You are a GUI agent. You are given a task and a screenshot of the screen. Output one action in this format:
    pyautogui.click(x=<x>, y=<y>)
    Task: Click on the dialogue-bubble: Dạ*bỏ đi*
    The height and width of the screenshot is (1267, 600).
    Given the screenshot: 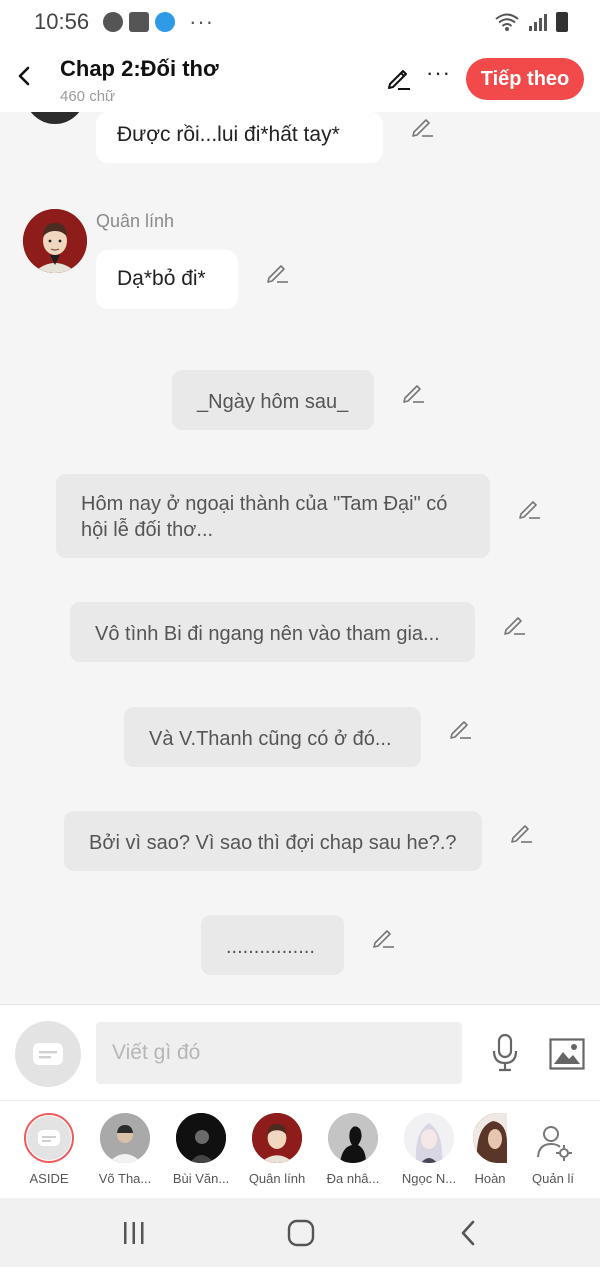 What is the action you would take?
    pyautogui.click(x=167, y=279)
    